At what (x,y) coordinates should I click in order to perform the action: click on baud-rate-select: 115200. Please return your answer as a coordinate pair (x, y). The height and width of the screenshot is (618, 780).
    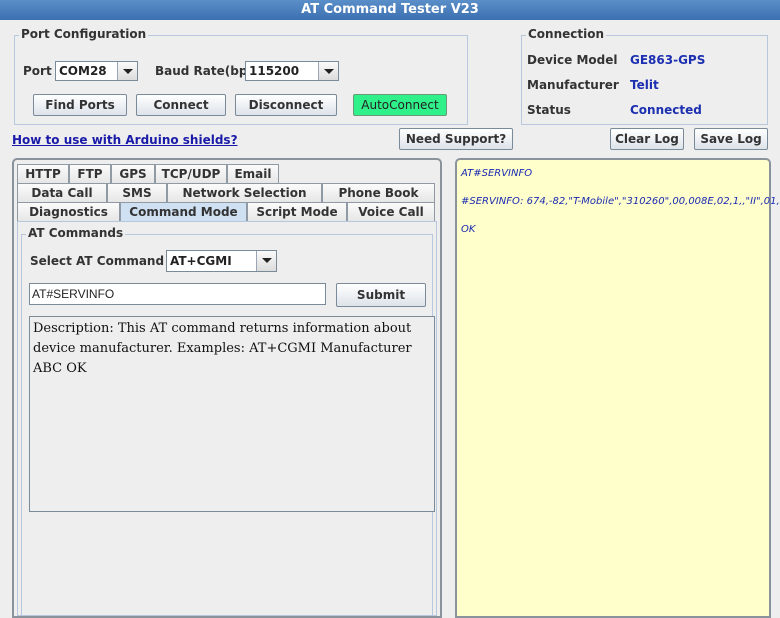
    Looking at the image, I should click on (292, 71).